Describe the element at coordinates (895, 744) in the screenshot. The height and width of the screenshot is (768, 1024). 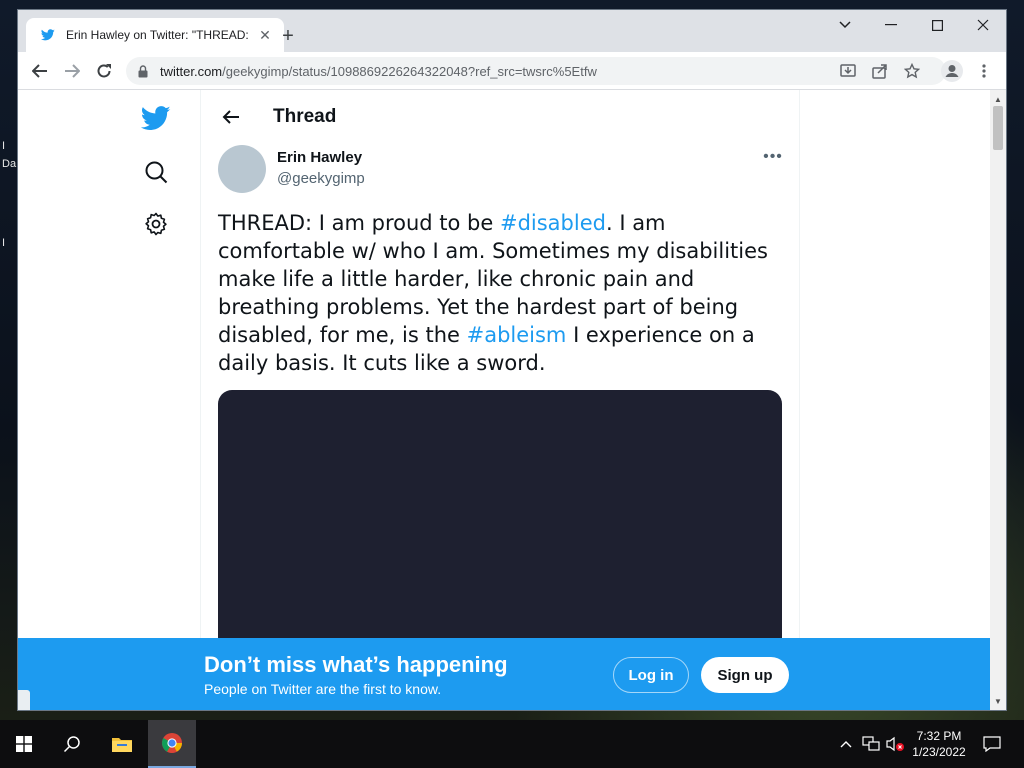
I see `volume-muted-icon` at that location.